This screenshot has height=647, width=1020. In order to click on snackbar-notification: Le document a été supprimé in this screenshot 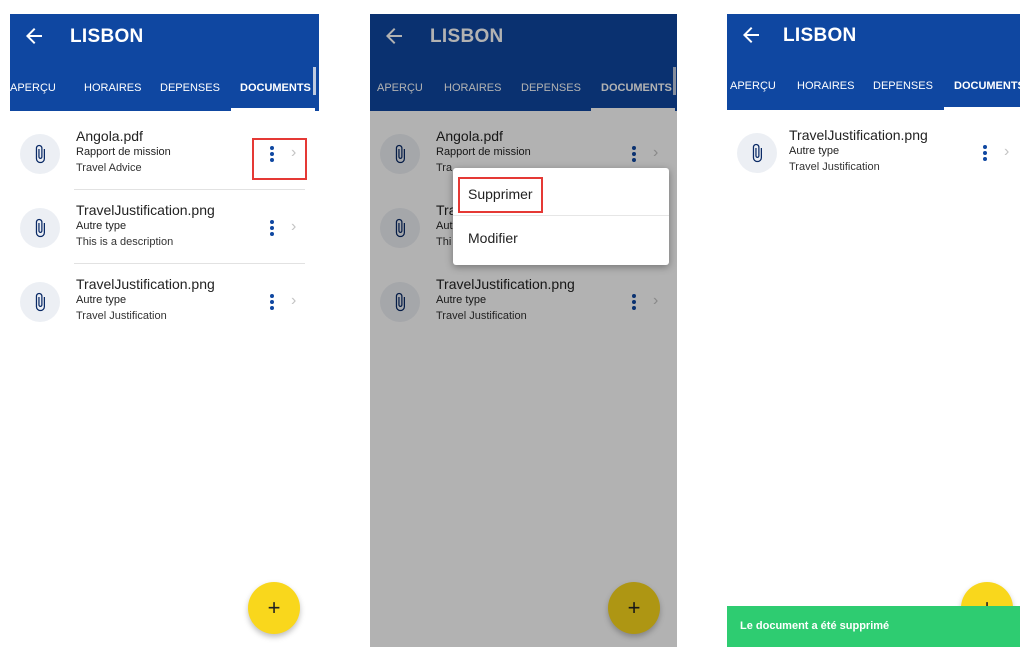, I will do `click(873, 626)`.